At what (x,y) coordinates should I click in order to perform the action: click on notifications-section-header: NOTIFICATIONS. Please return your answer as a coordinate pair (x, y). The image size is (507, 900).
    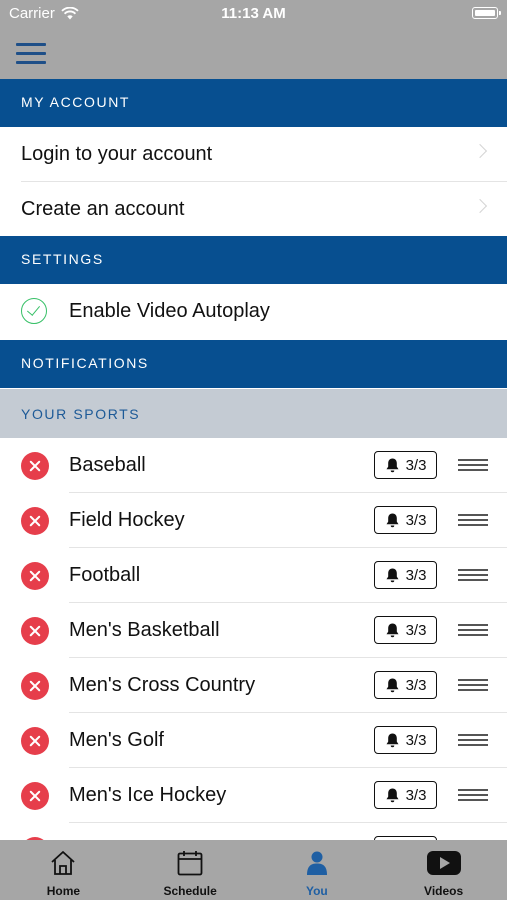
    Looking at the image, I should click on (253, 364).